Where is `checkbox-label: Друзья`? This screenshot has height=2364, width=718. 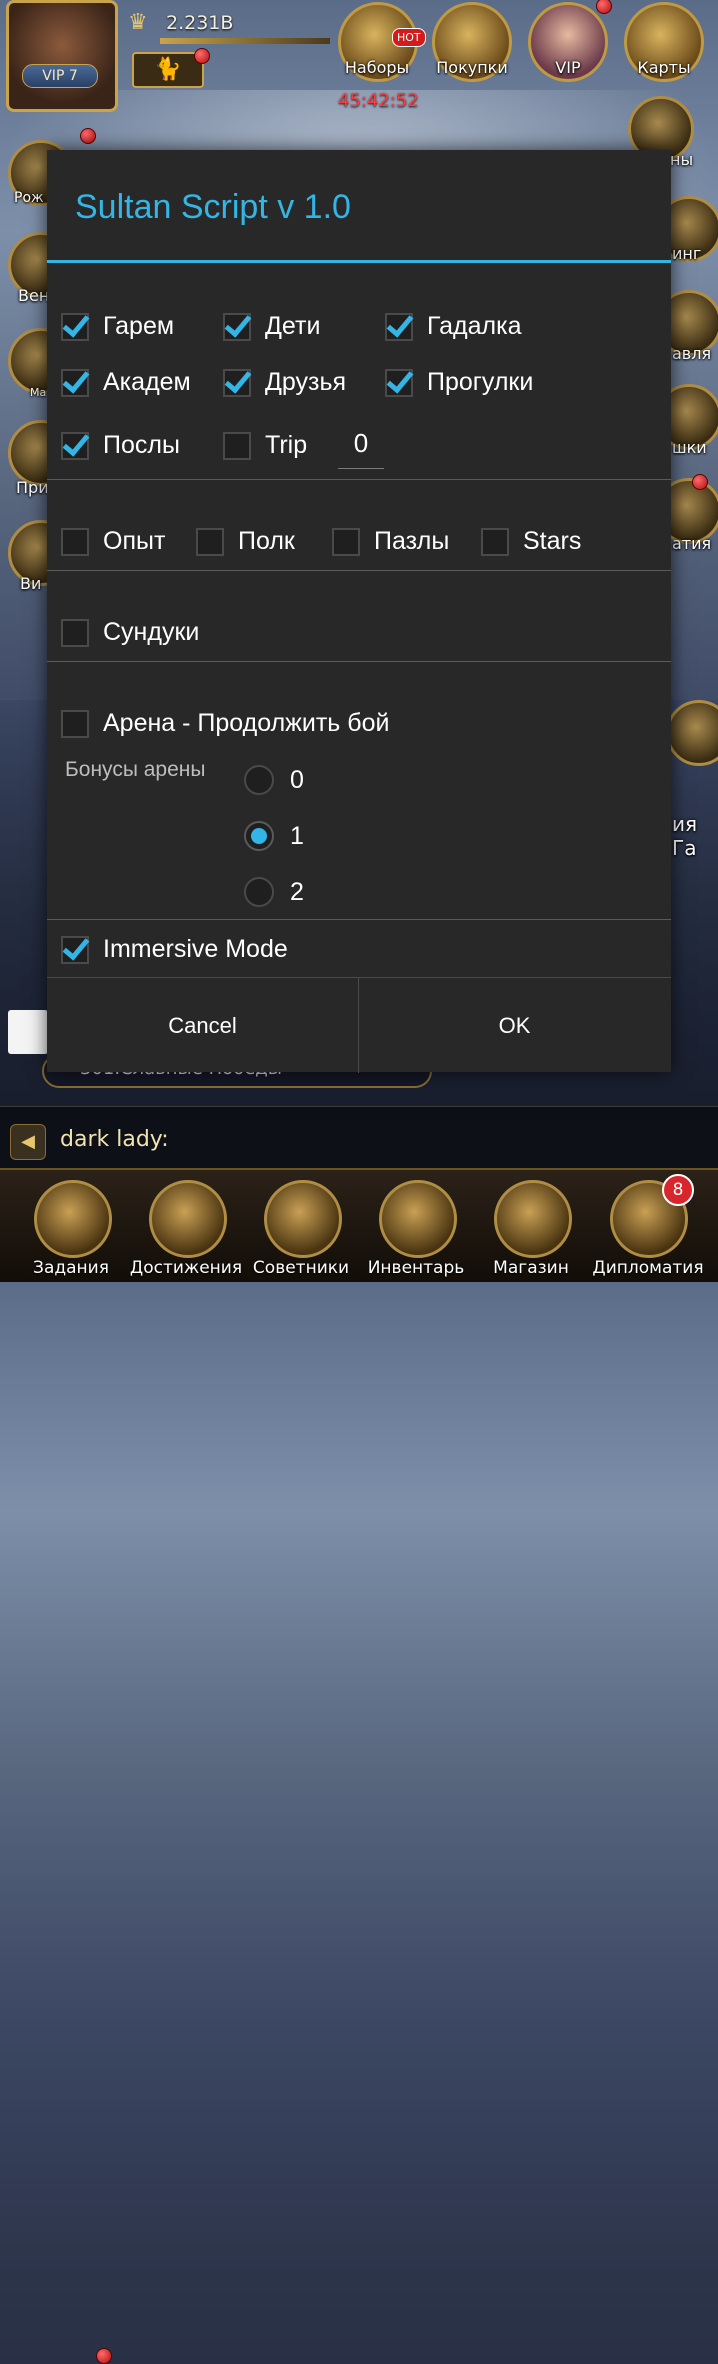
checkbox-label: Друзья is located at coordinates (306, 382).